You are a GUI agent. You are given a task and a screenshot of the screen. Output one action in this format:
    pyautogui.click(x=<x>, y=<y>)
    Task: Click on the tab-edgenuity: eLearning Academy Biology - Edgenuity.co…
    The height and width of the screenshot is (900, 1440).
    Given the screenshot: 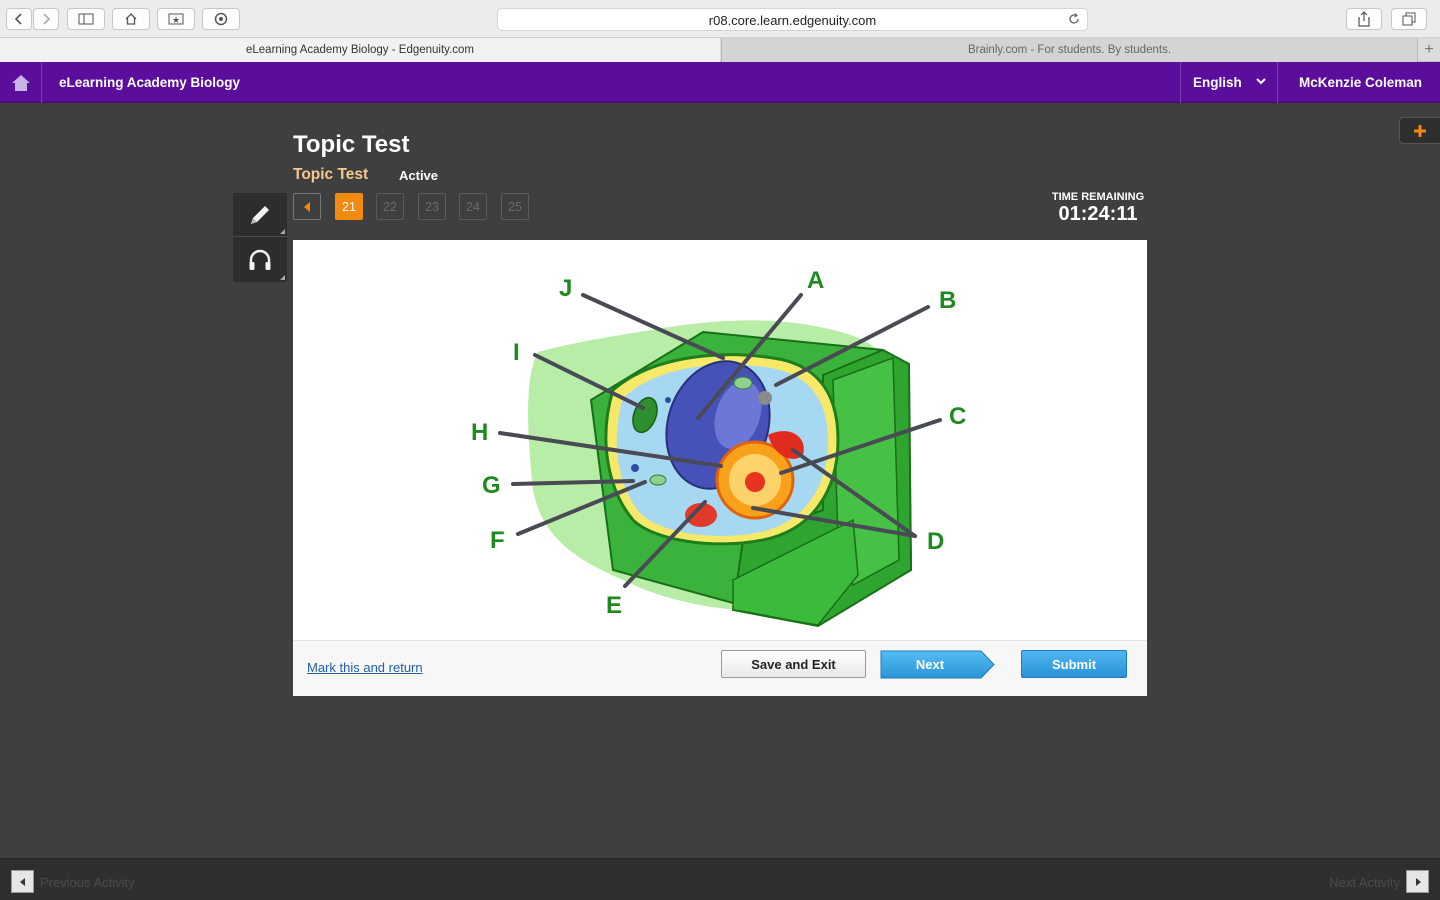 What is the action you would take?
    pyautogui.click(x=360, y=50)
    